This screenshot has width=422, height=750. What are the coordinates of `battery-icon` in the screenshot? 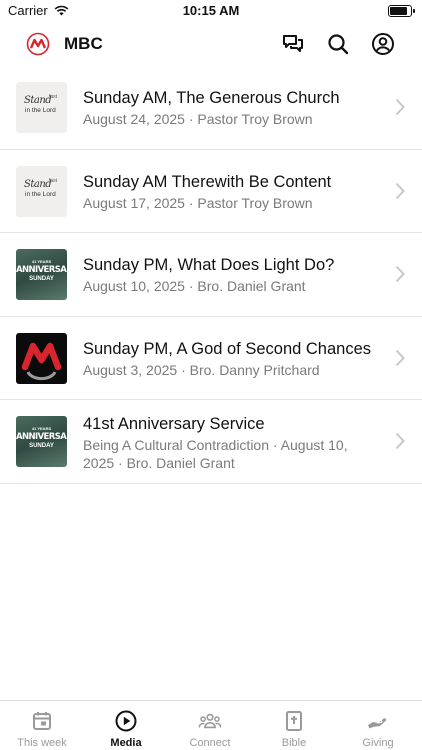 It's located at (401, 11).